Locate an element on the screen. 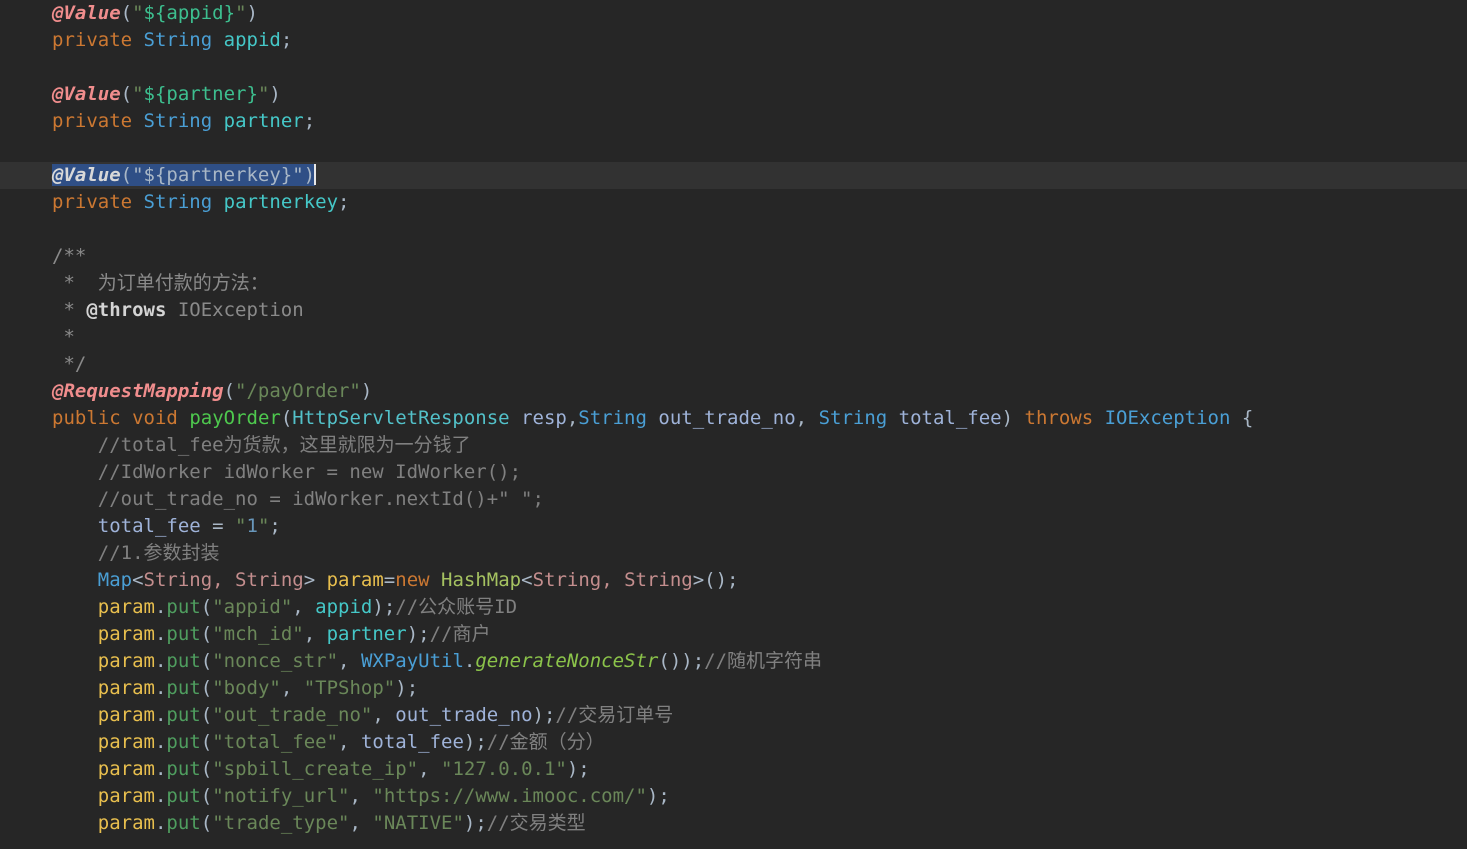  code-line: private String partnerkey; is located at coordinates (733, 202).